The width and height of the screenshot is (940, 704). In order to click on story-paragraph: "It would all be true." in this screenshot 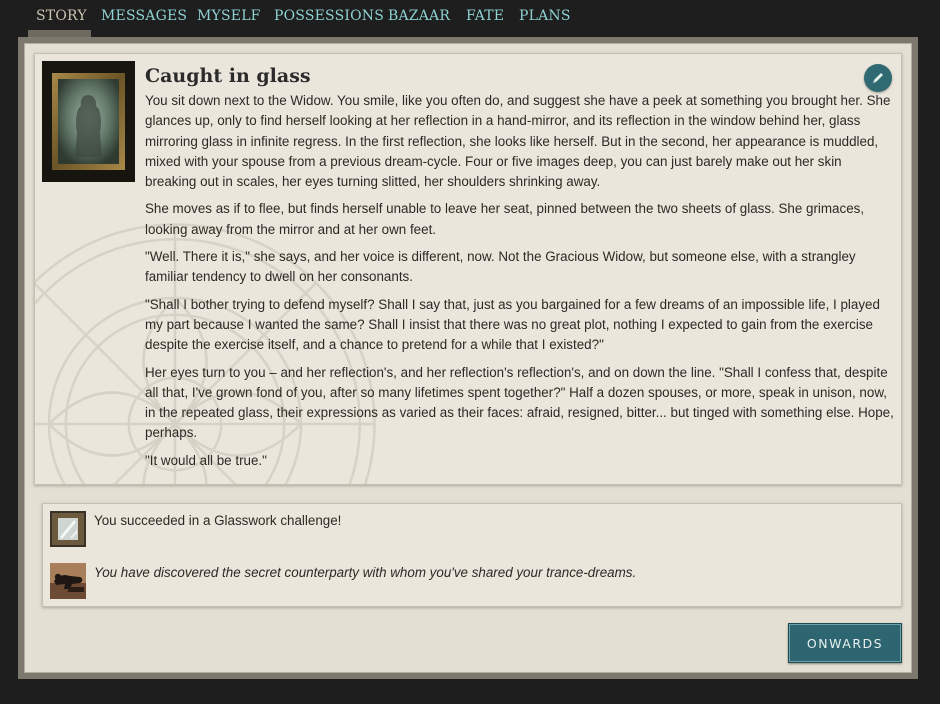, I will do `click(206, 460)`.